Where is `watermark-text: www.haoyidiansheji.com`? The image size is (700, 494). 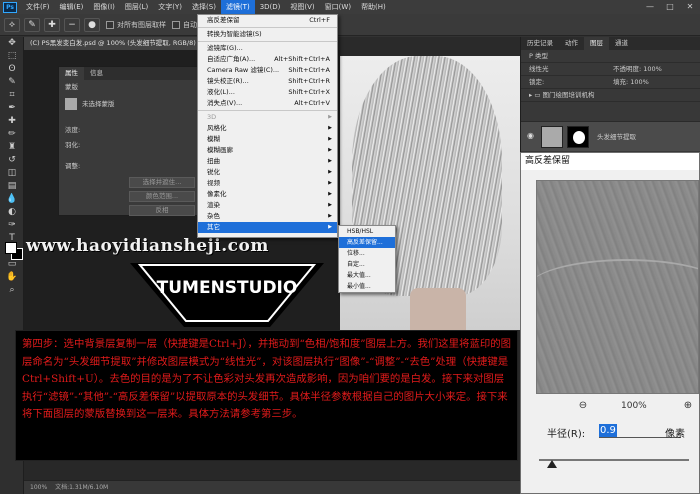 watermark-text: www.haoyidiansheji.com is located at coordinates (147, 246).